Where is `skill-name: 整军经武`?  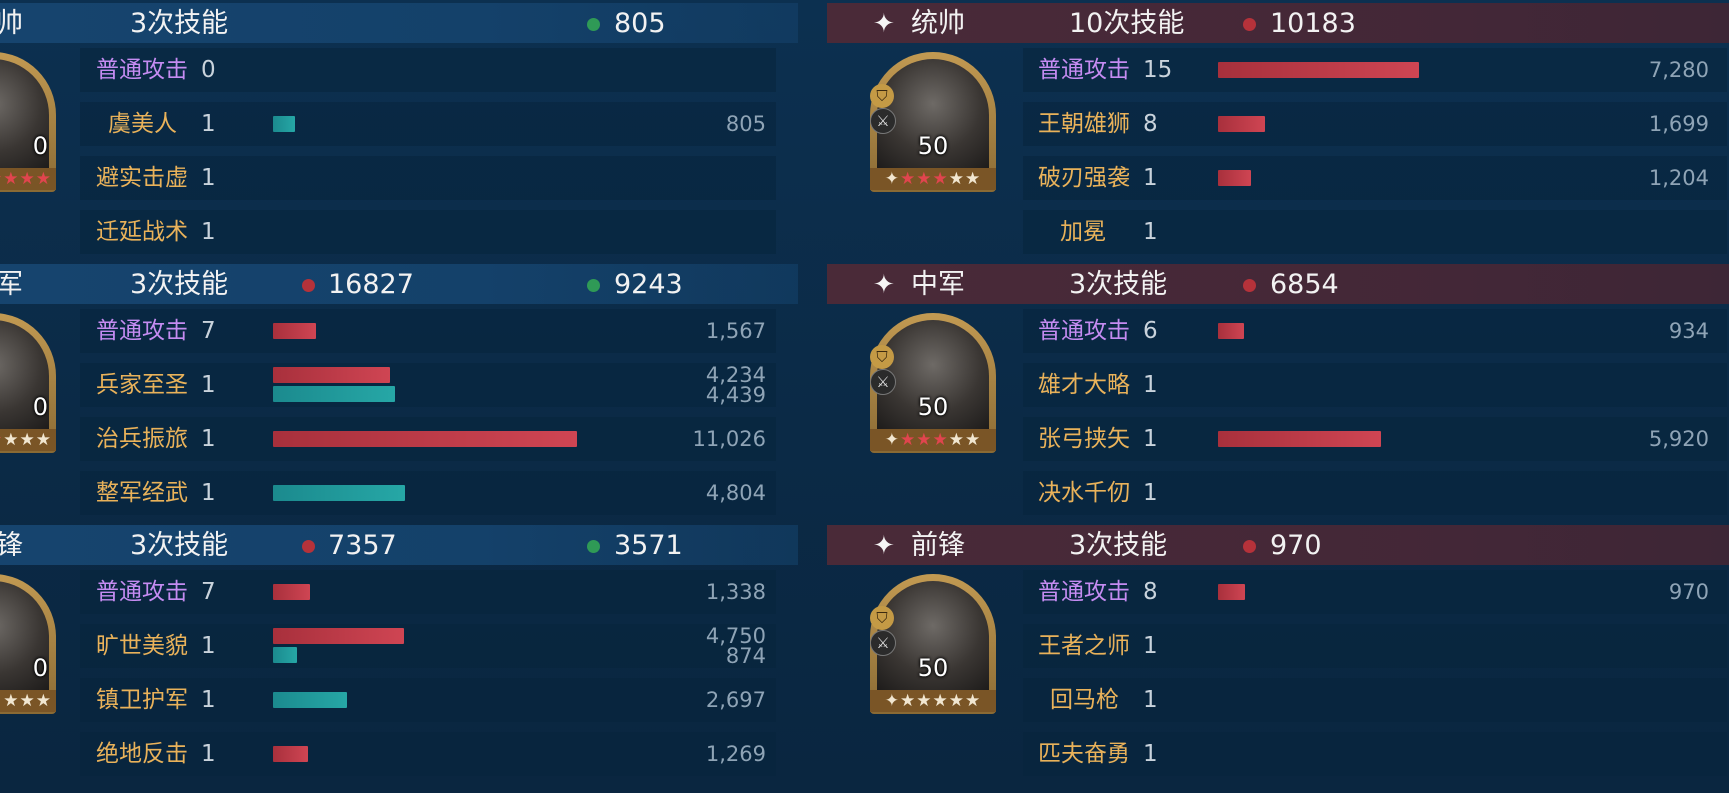 skill-name: 整军经武 is located at coordinates (142, 493).